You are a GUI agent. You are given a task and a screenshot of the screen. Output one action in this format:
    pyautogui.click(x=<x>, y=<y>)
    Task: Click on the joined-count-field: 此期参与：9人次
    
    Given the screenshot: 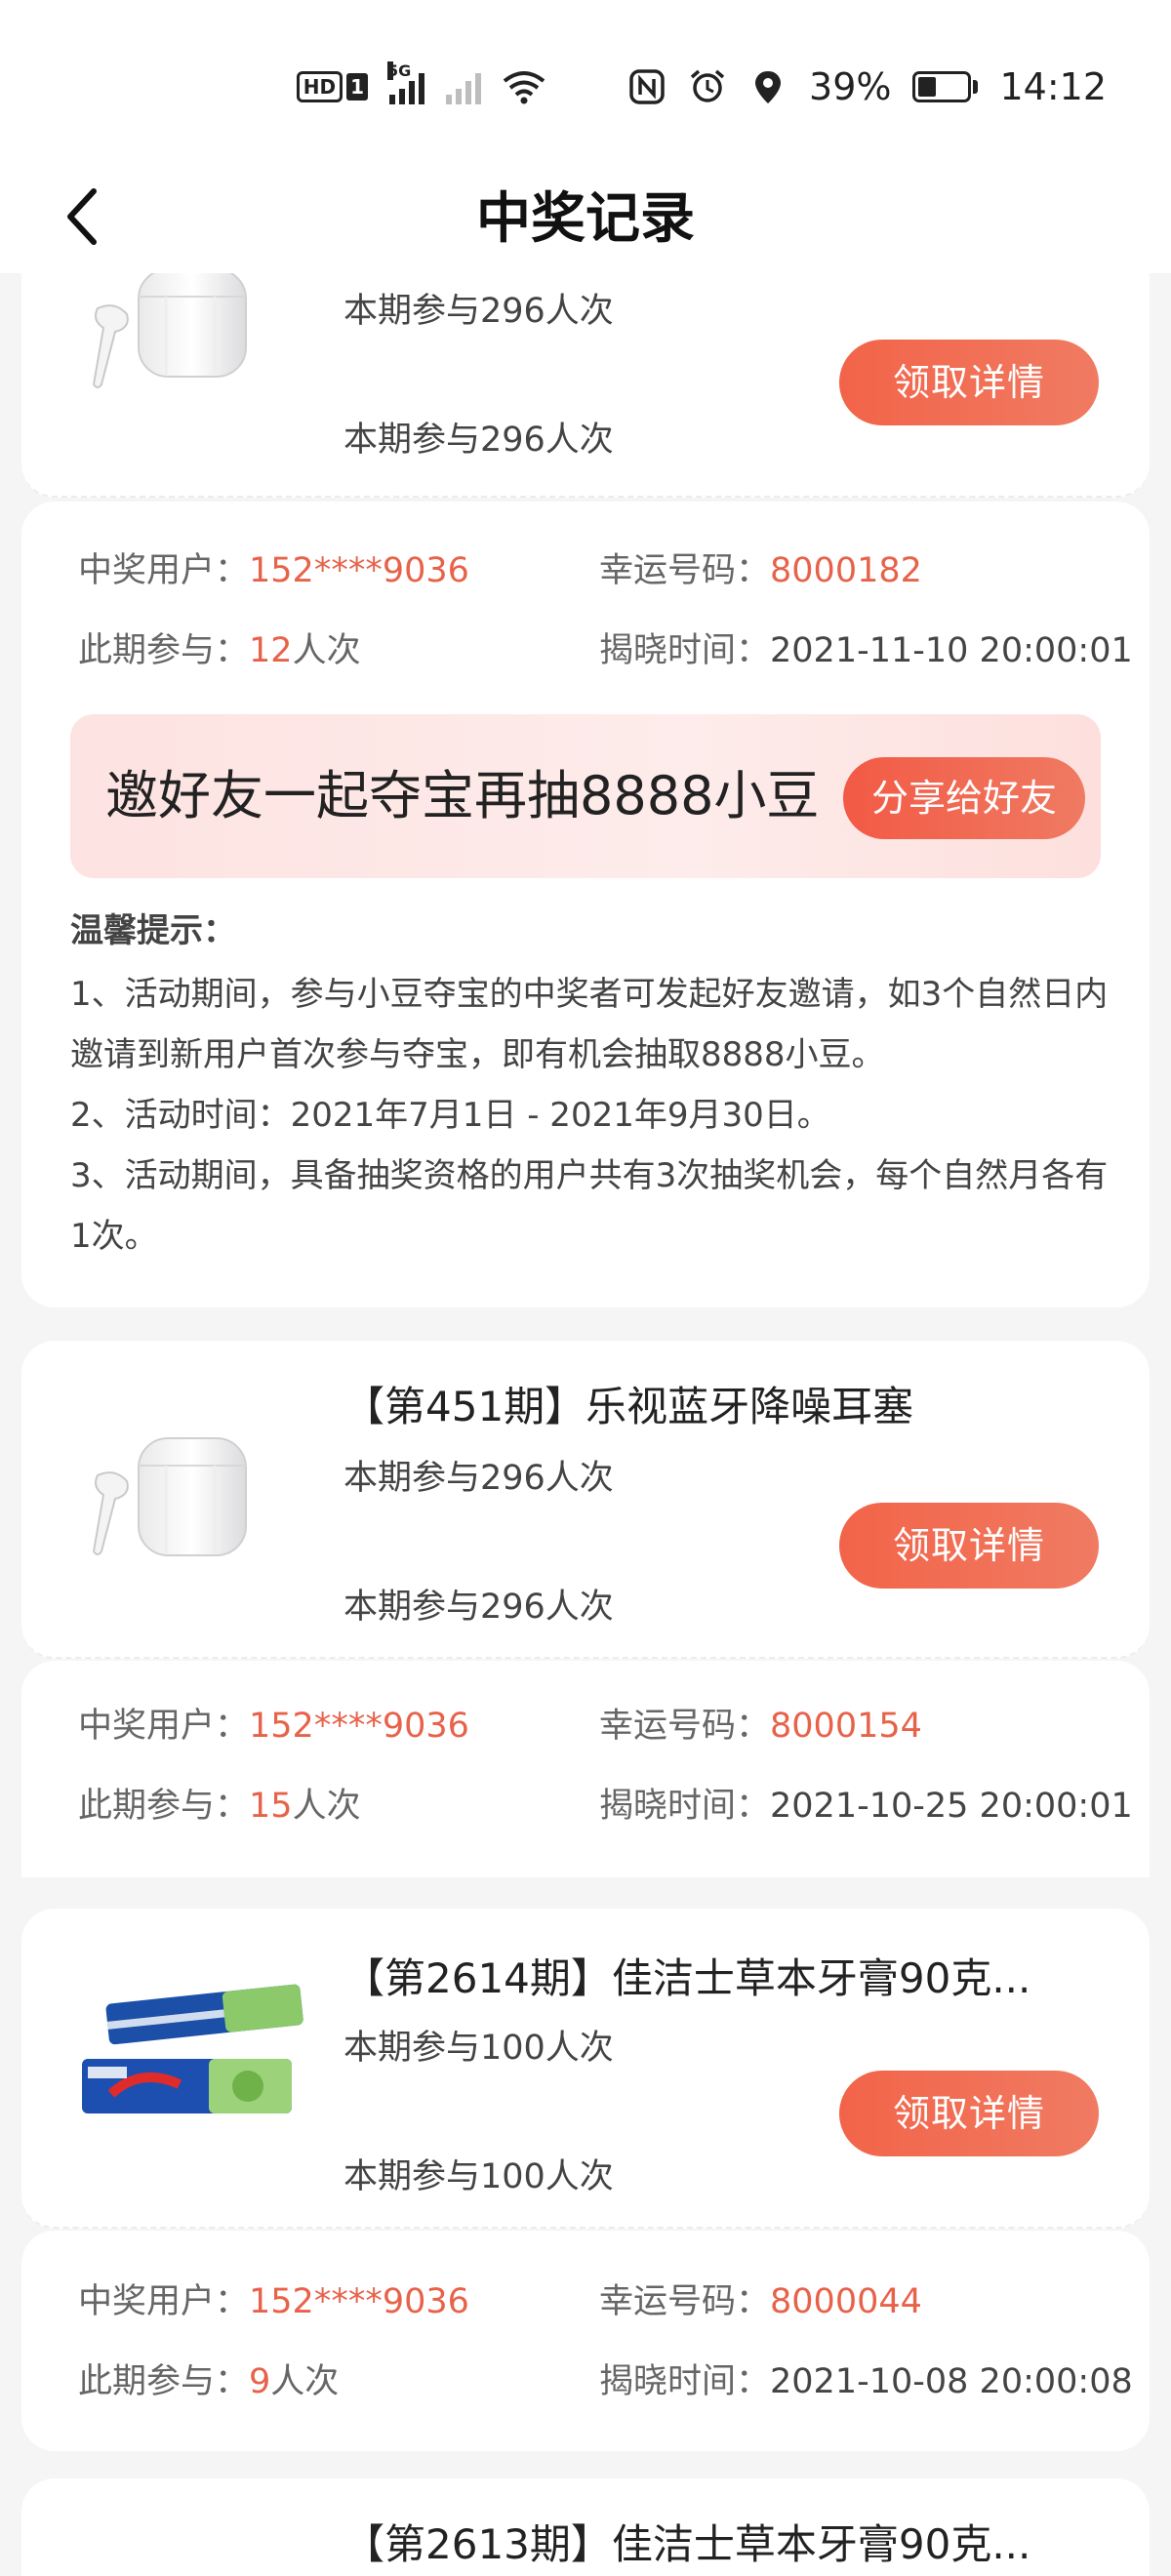 What is the action you would take?
    pyautogui.click(x=208, y=2378)
    